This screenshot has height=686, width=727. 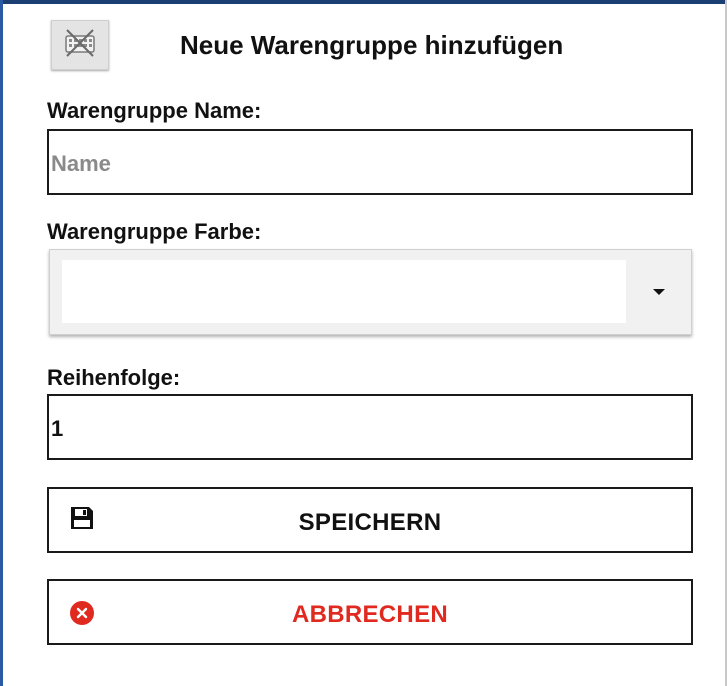 I want to click on color-select, so click(x=370, y=292).